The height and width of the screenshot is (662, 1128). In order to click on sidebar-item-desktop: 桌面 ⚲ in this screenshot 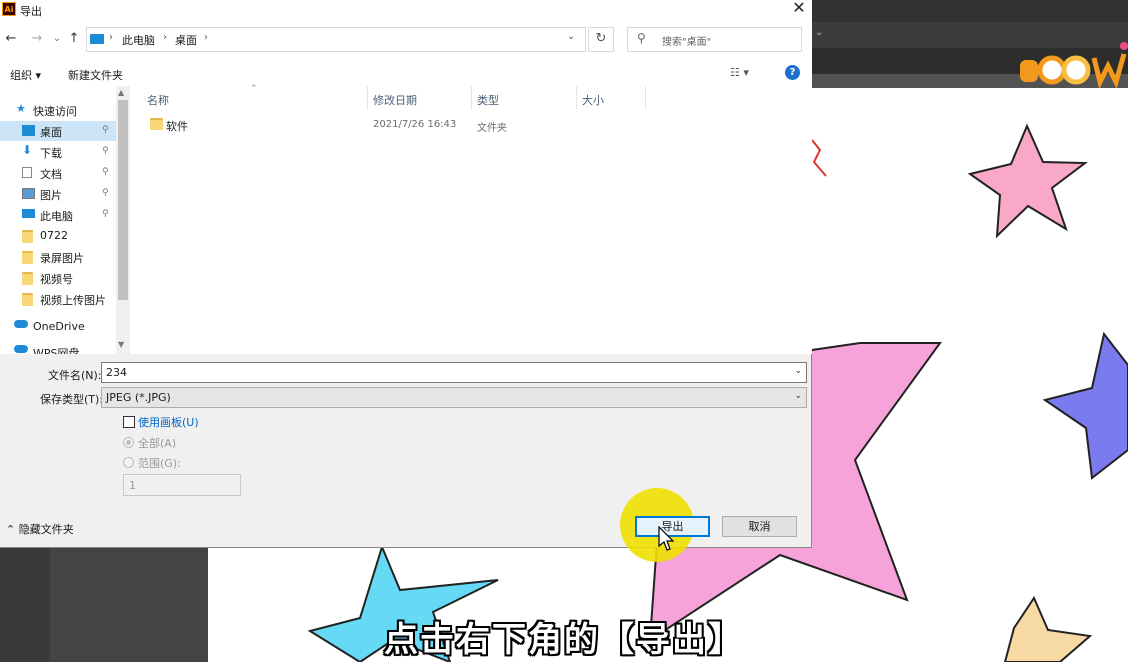, I will do `click(58, 131)`.